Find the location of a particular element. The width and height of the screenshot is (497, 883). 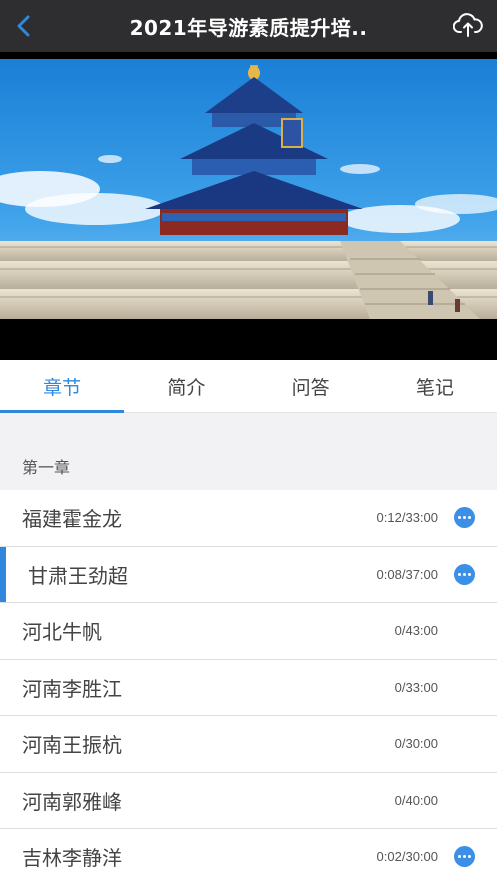

lesson-progress-time: 0/40:00 is located at coordinates (416, 800).